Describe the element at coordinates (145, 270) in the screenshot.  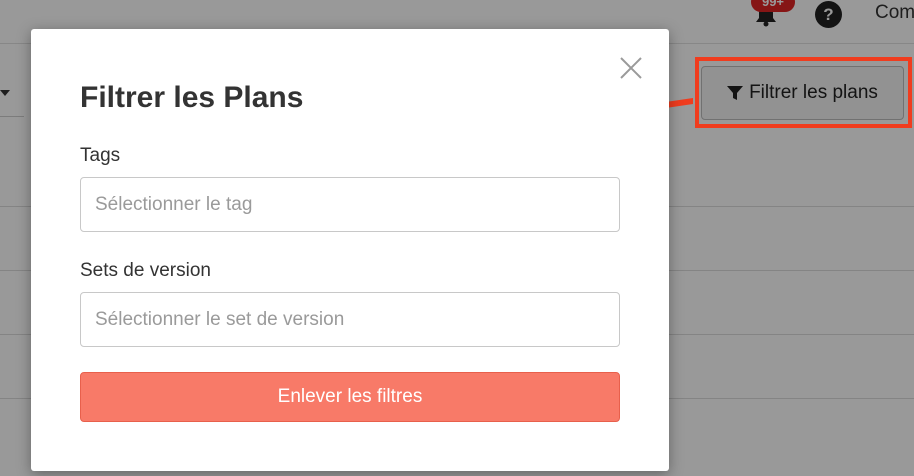
I see `version-sets-label: Sets de version` at that location.